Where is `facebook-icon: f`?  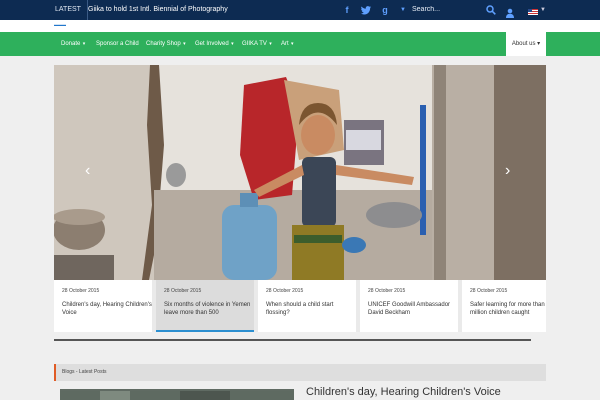 facebook-icon: f is located at coordinates (347, 10).